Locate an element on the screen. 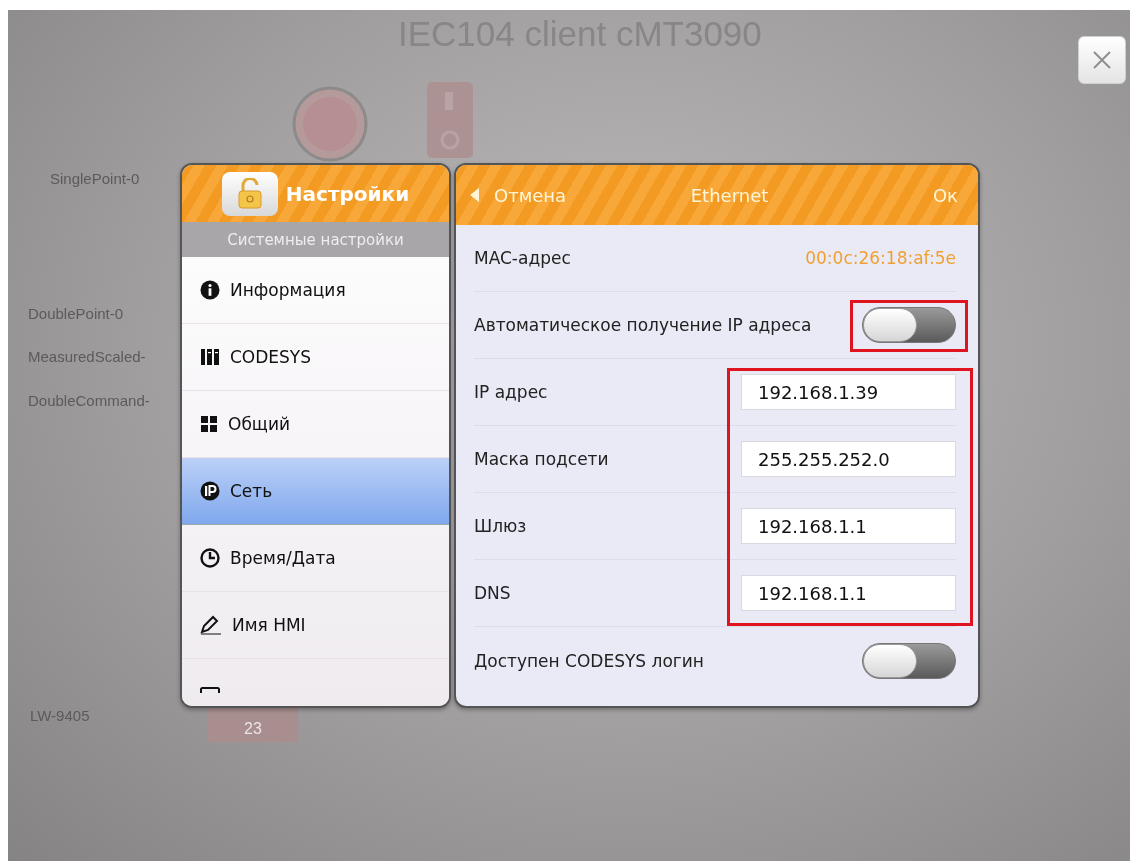  setting-label: IP адрес is located at coordinates (511, 392).